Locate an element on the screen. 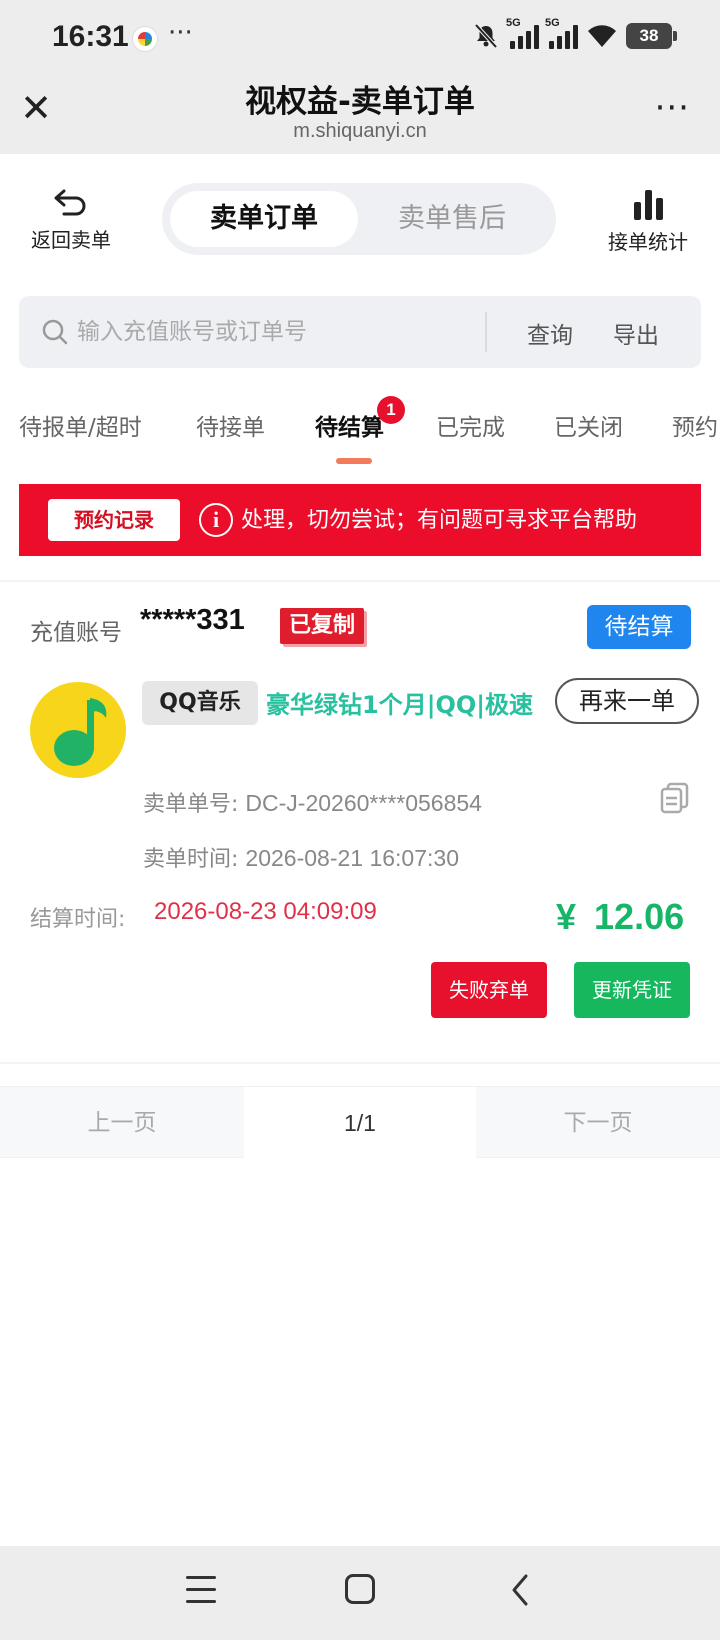  tab-pending-settle: 待结算 is located at coordinates (349, 425).